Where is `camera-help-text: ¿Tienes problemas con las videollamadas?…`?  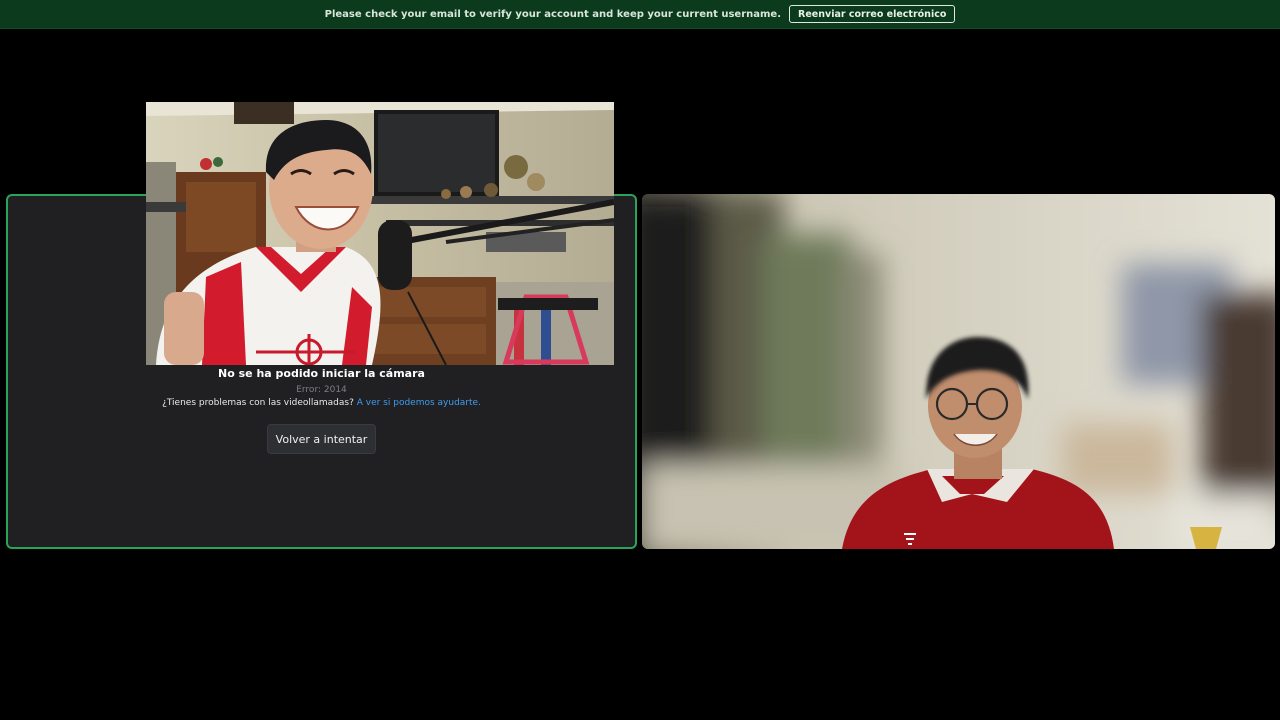 camera-help-text: ¿Tienes problemas con las videollamadas?… is located at coordinates (321, 403).